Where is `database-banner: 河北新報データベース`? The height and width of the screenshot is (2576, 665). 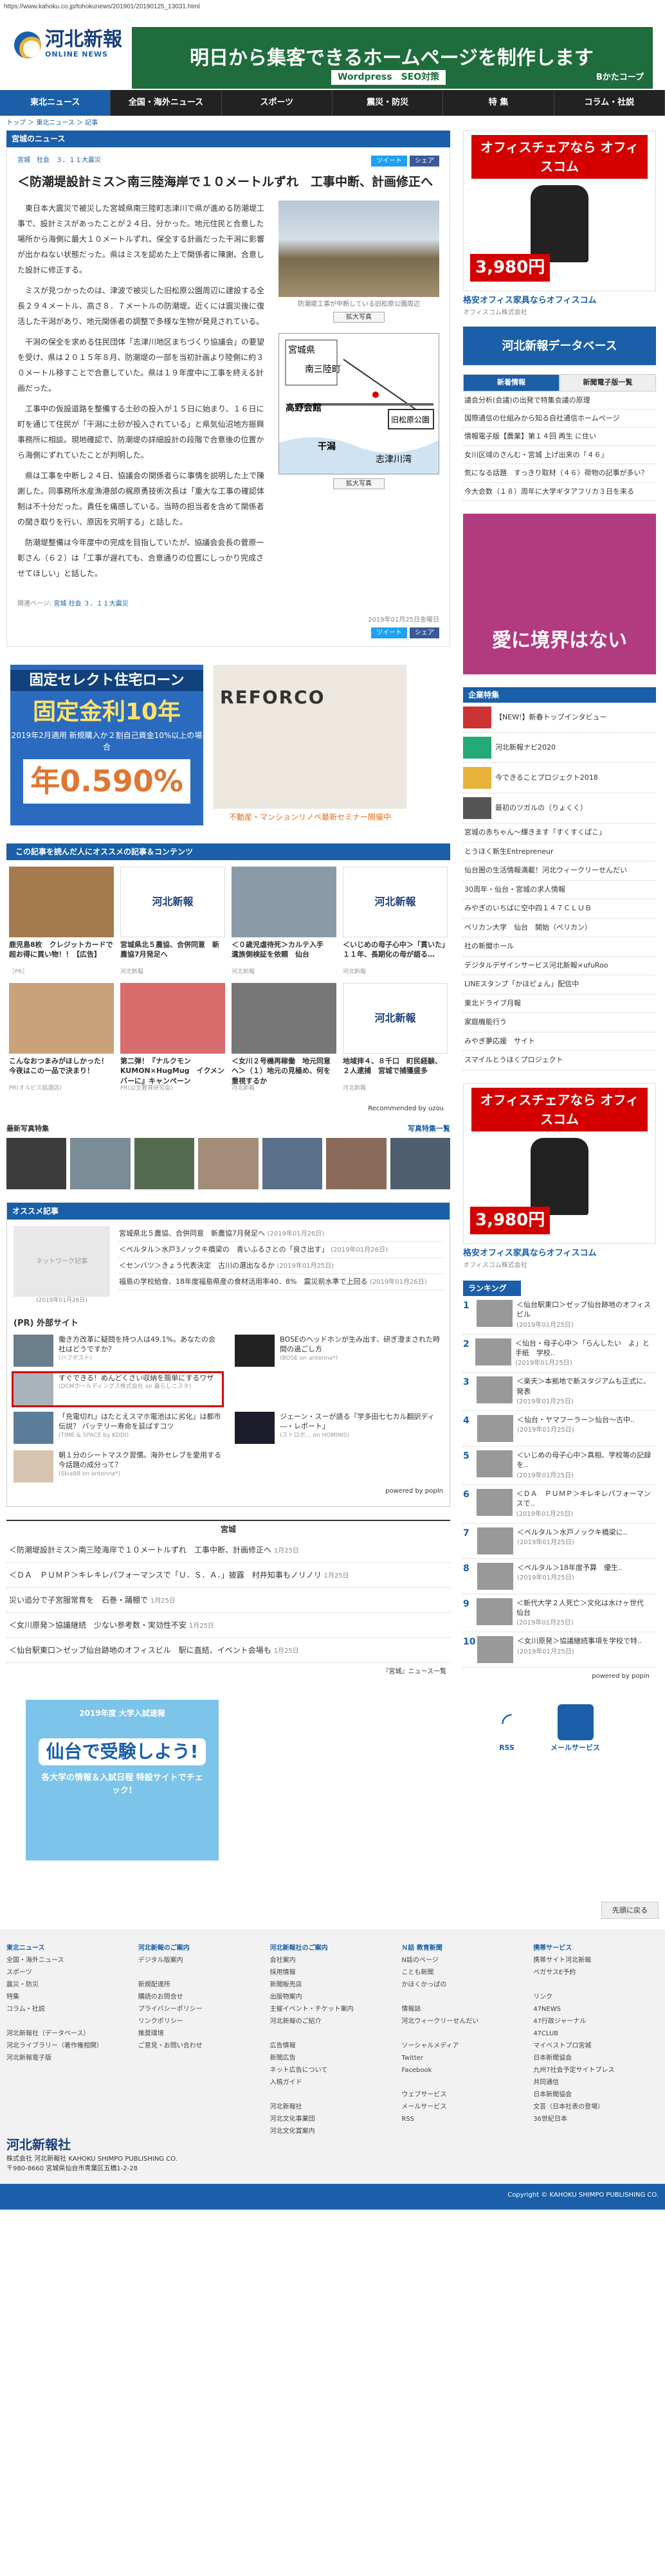 database-banner: 河北新報データベース is located at coordinates (559, 346).